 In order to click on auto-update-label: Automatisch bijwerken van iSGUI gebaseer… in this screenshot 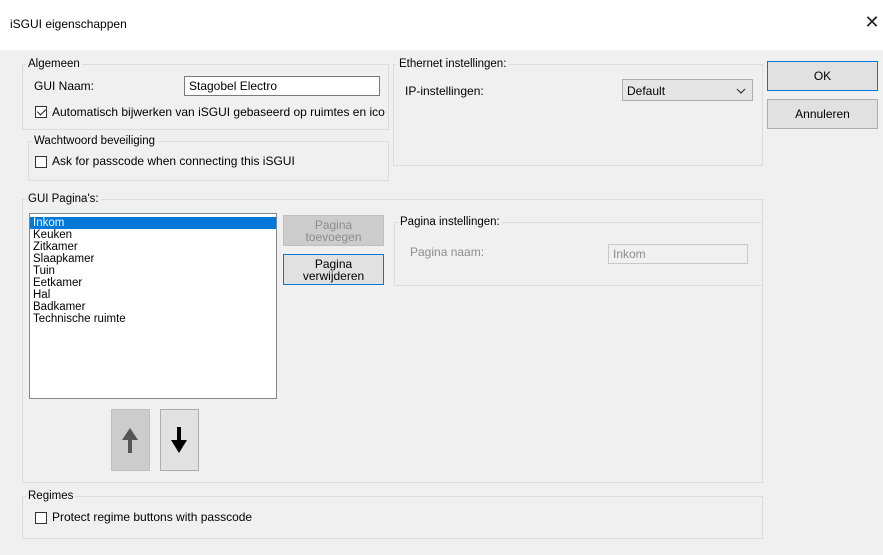, I will do `click(218, 112)`.